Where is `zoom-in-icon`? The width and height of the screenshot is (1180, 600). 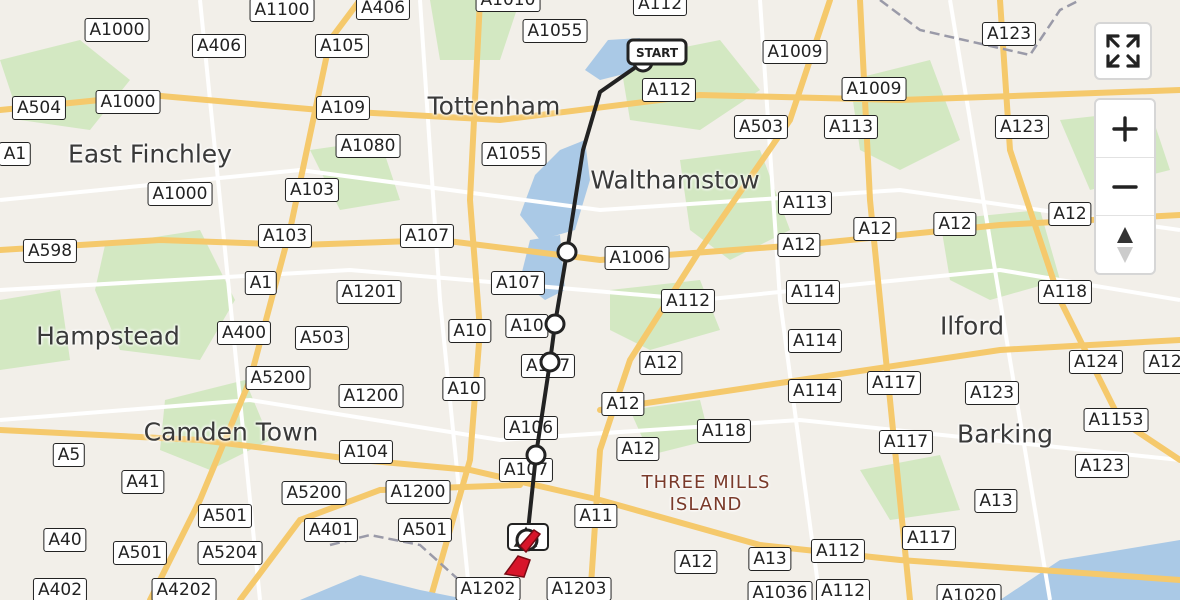 zoom-in-icon is located at coordinates (1125, 128).